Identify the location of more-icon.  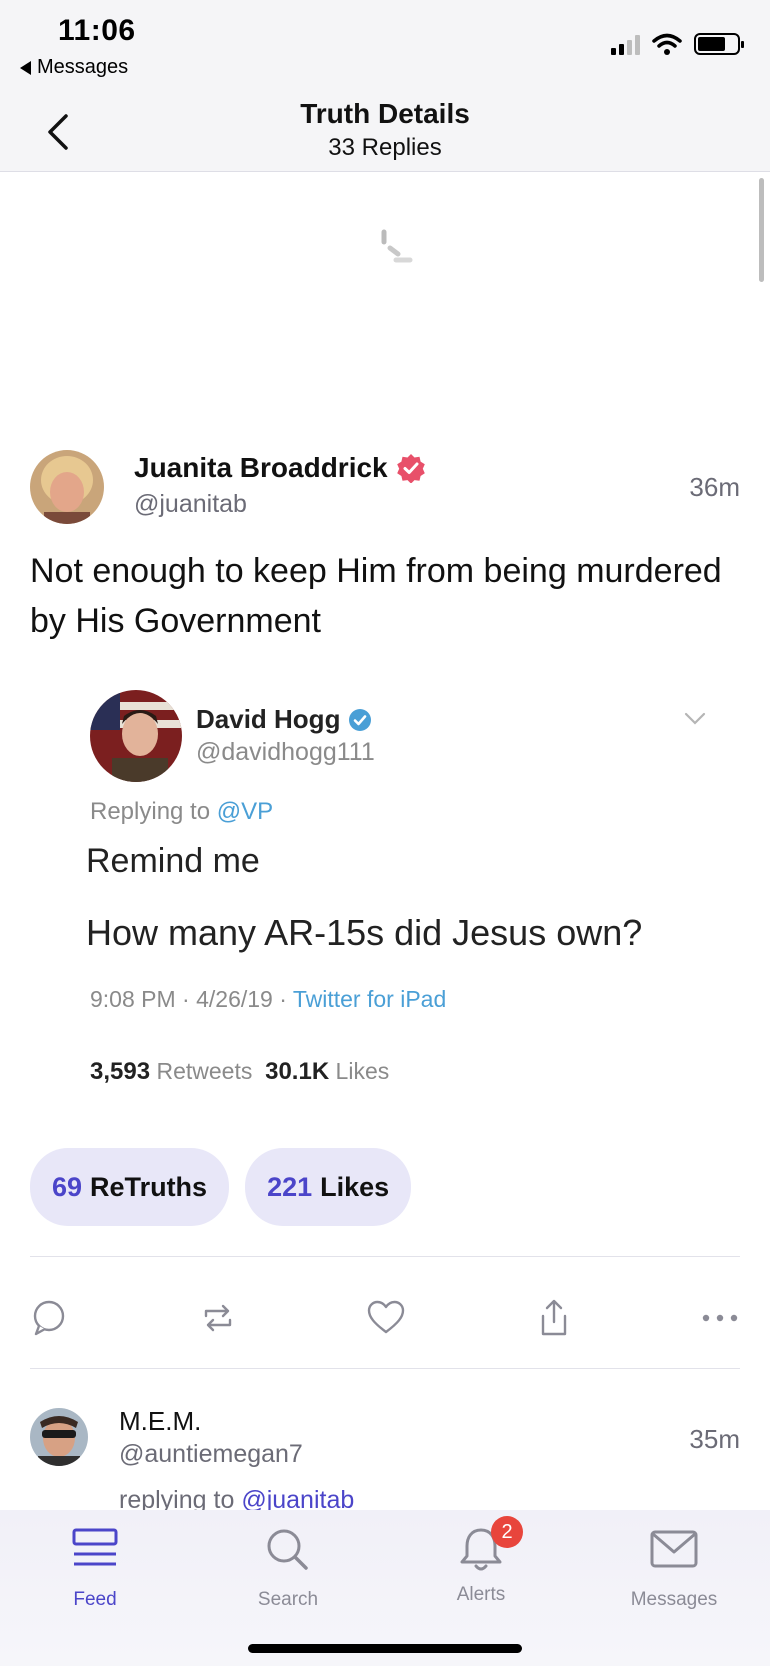
(720, 1318).